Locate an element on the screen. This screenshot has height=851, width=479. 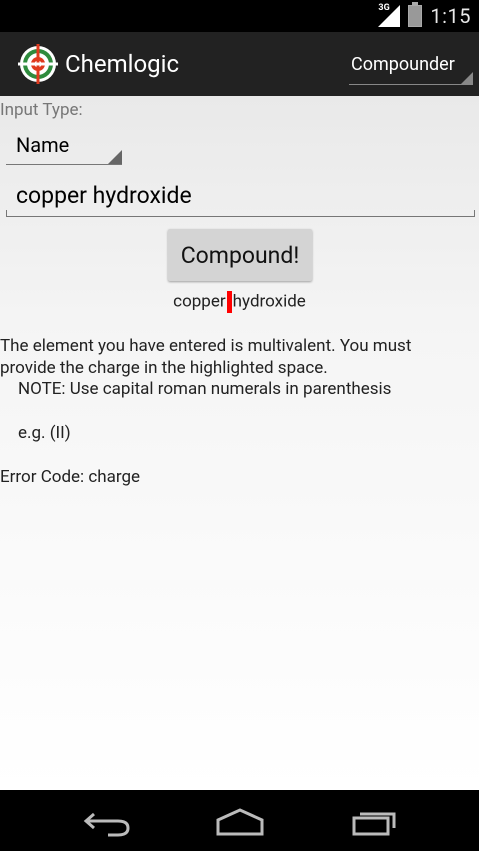
input-type-label: Input Type: is located at coordinates (41, 110).